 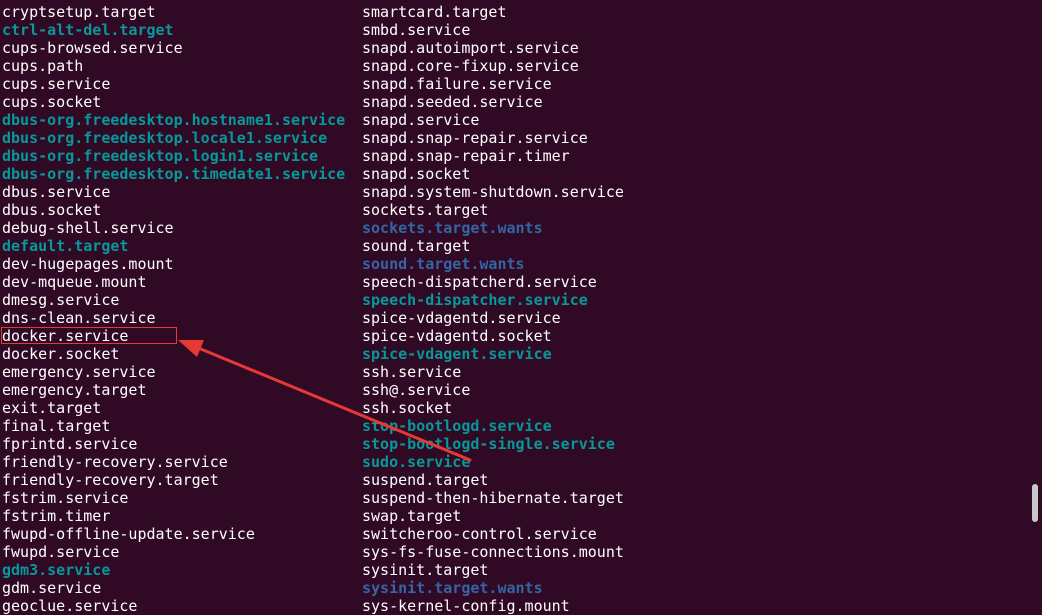 What do you see at coordinates (412, 372) in the screenshot?
I see `right-column-entry: ssh.service` at bounding box center [412, 372].